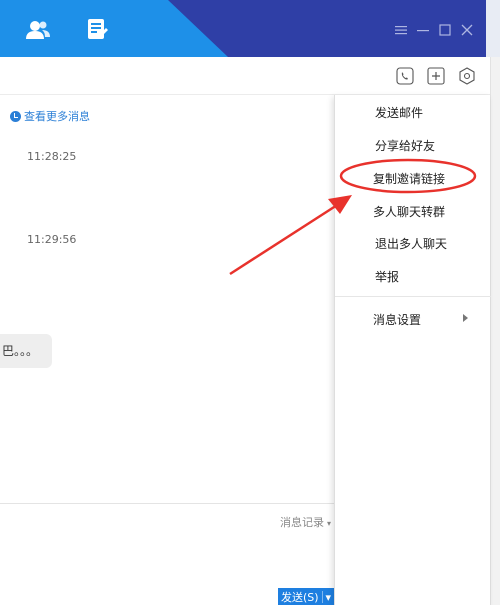 The height and width of the screenshot is (605, 500). I want to click on send-label: 发送(S), so click(300, 597).